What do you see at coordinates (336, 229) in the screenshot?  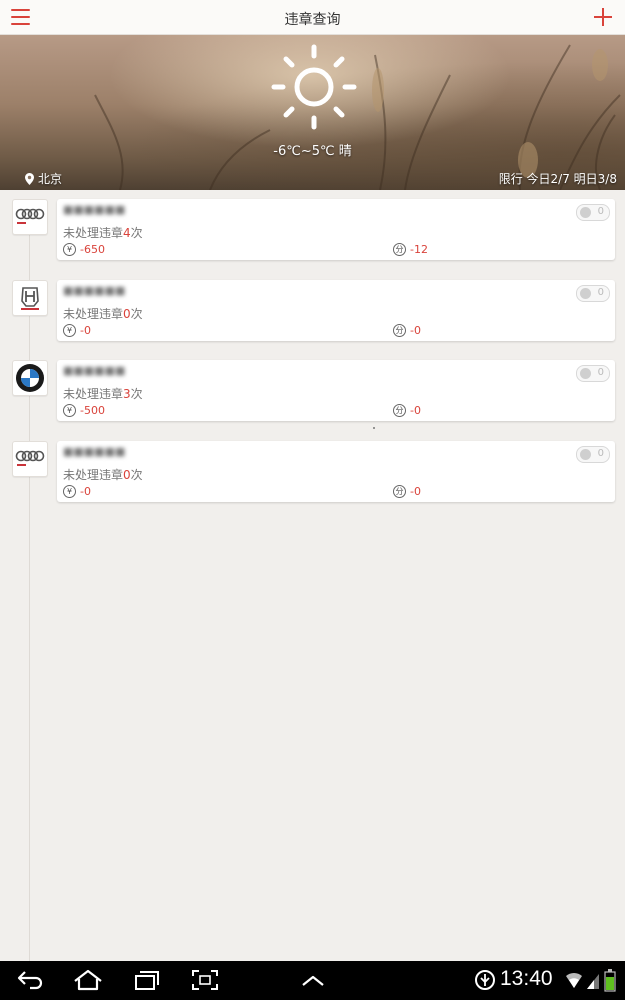 I see `vehicle-card: ■■■■■■ 未处理违章4次 ¥ -650 分 -12 0` at bounding box center [336, 229].